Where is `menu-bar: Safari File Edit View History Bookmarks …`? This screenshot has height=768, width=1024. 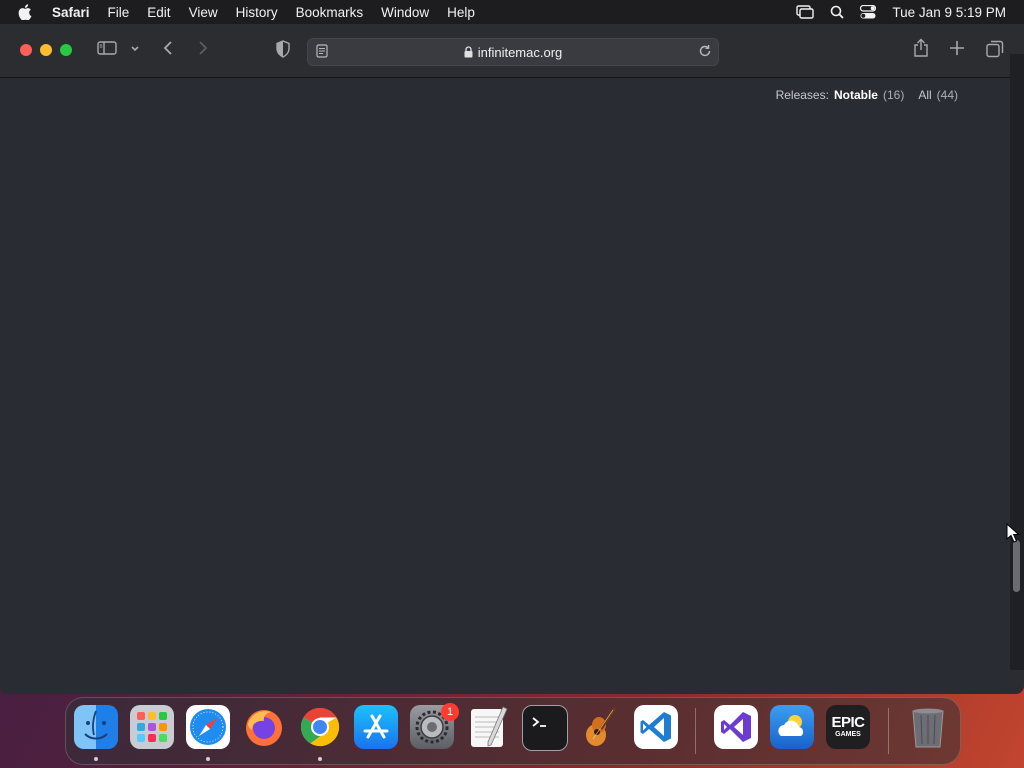 menu-bar: Safari File Edit View History Bookmarks … is located at coordinates (512, 12).